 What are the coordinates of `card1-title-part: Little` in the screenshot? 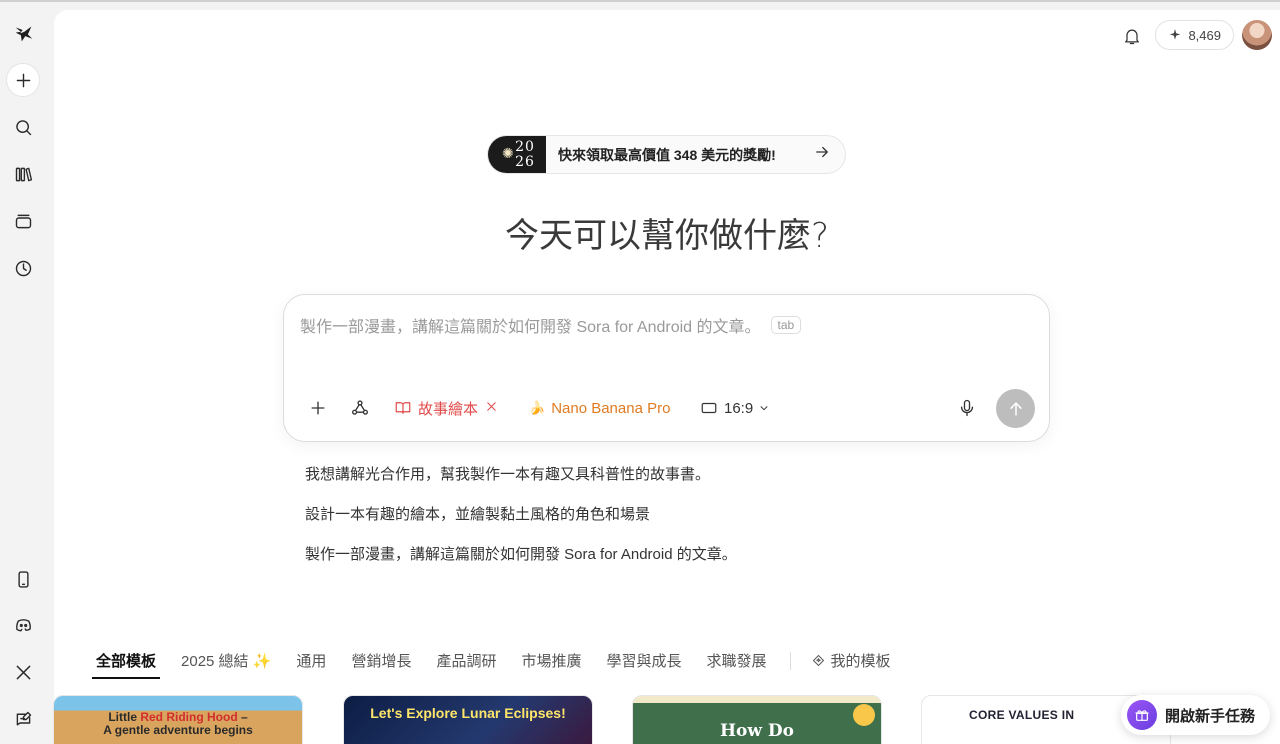 It's located at (124, 717).